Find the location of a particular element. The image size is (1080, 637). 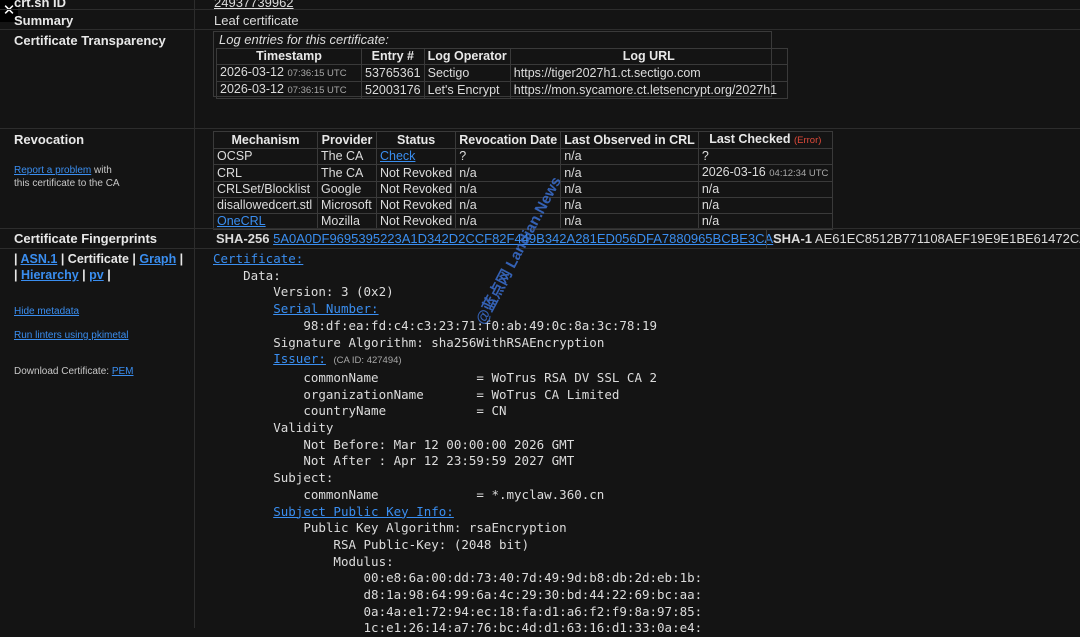

ct-caption: Log entries for this certificate: is located at coordinates (304, 39).